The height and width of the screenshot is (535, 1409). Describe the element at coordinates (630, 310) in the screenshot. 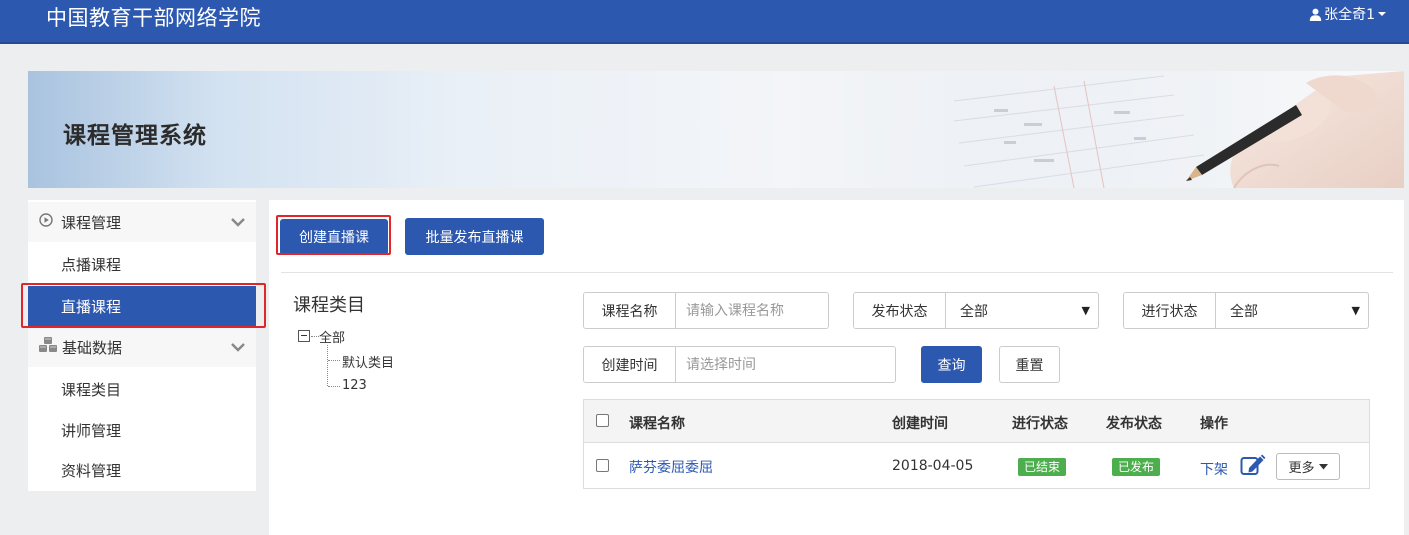

I see `course-name-label: 课程名称` at that location.